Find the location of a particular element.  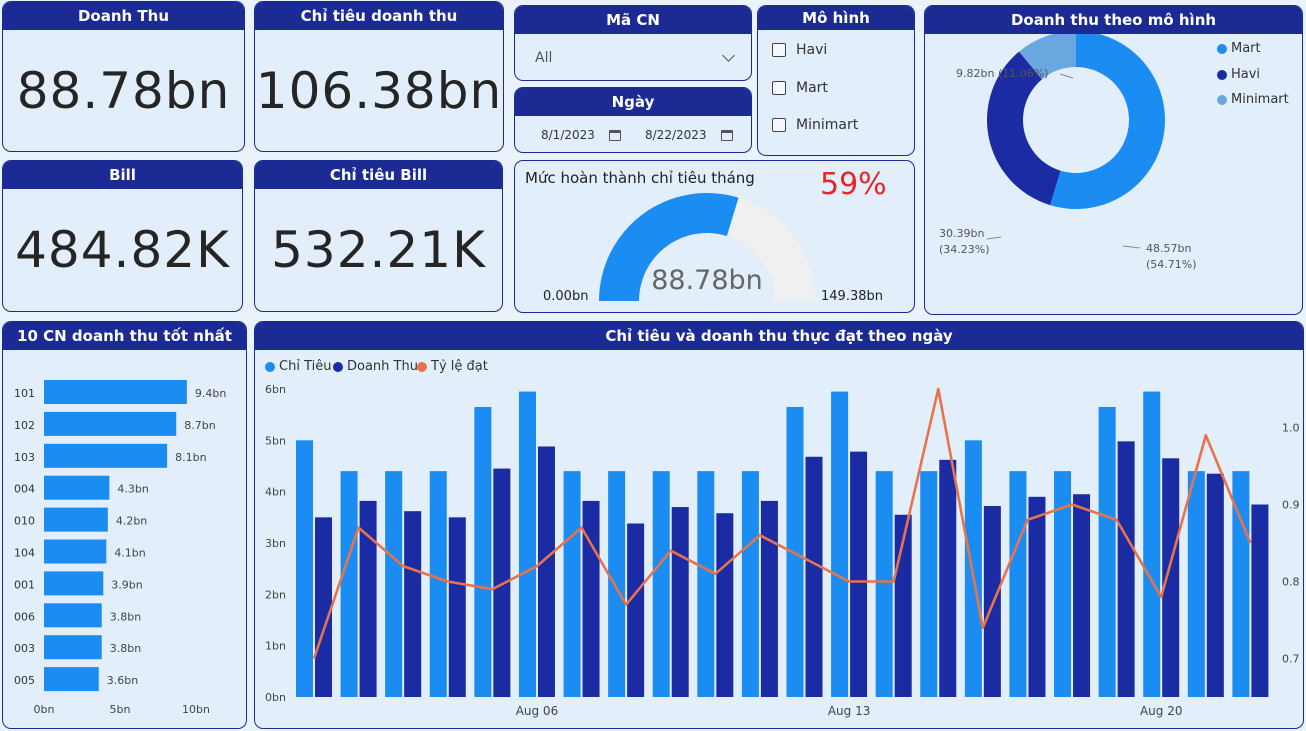

branch-label: 001 is located at coordinates (24, 584).